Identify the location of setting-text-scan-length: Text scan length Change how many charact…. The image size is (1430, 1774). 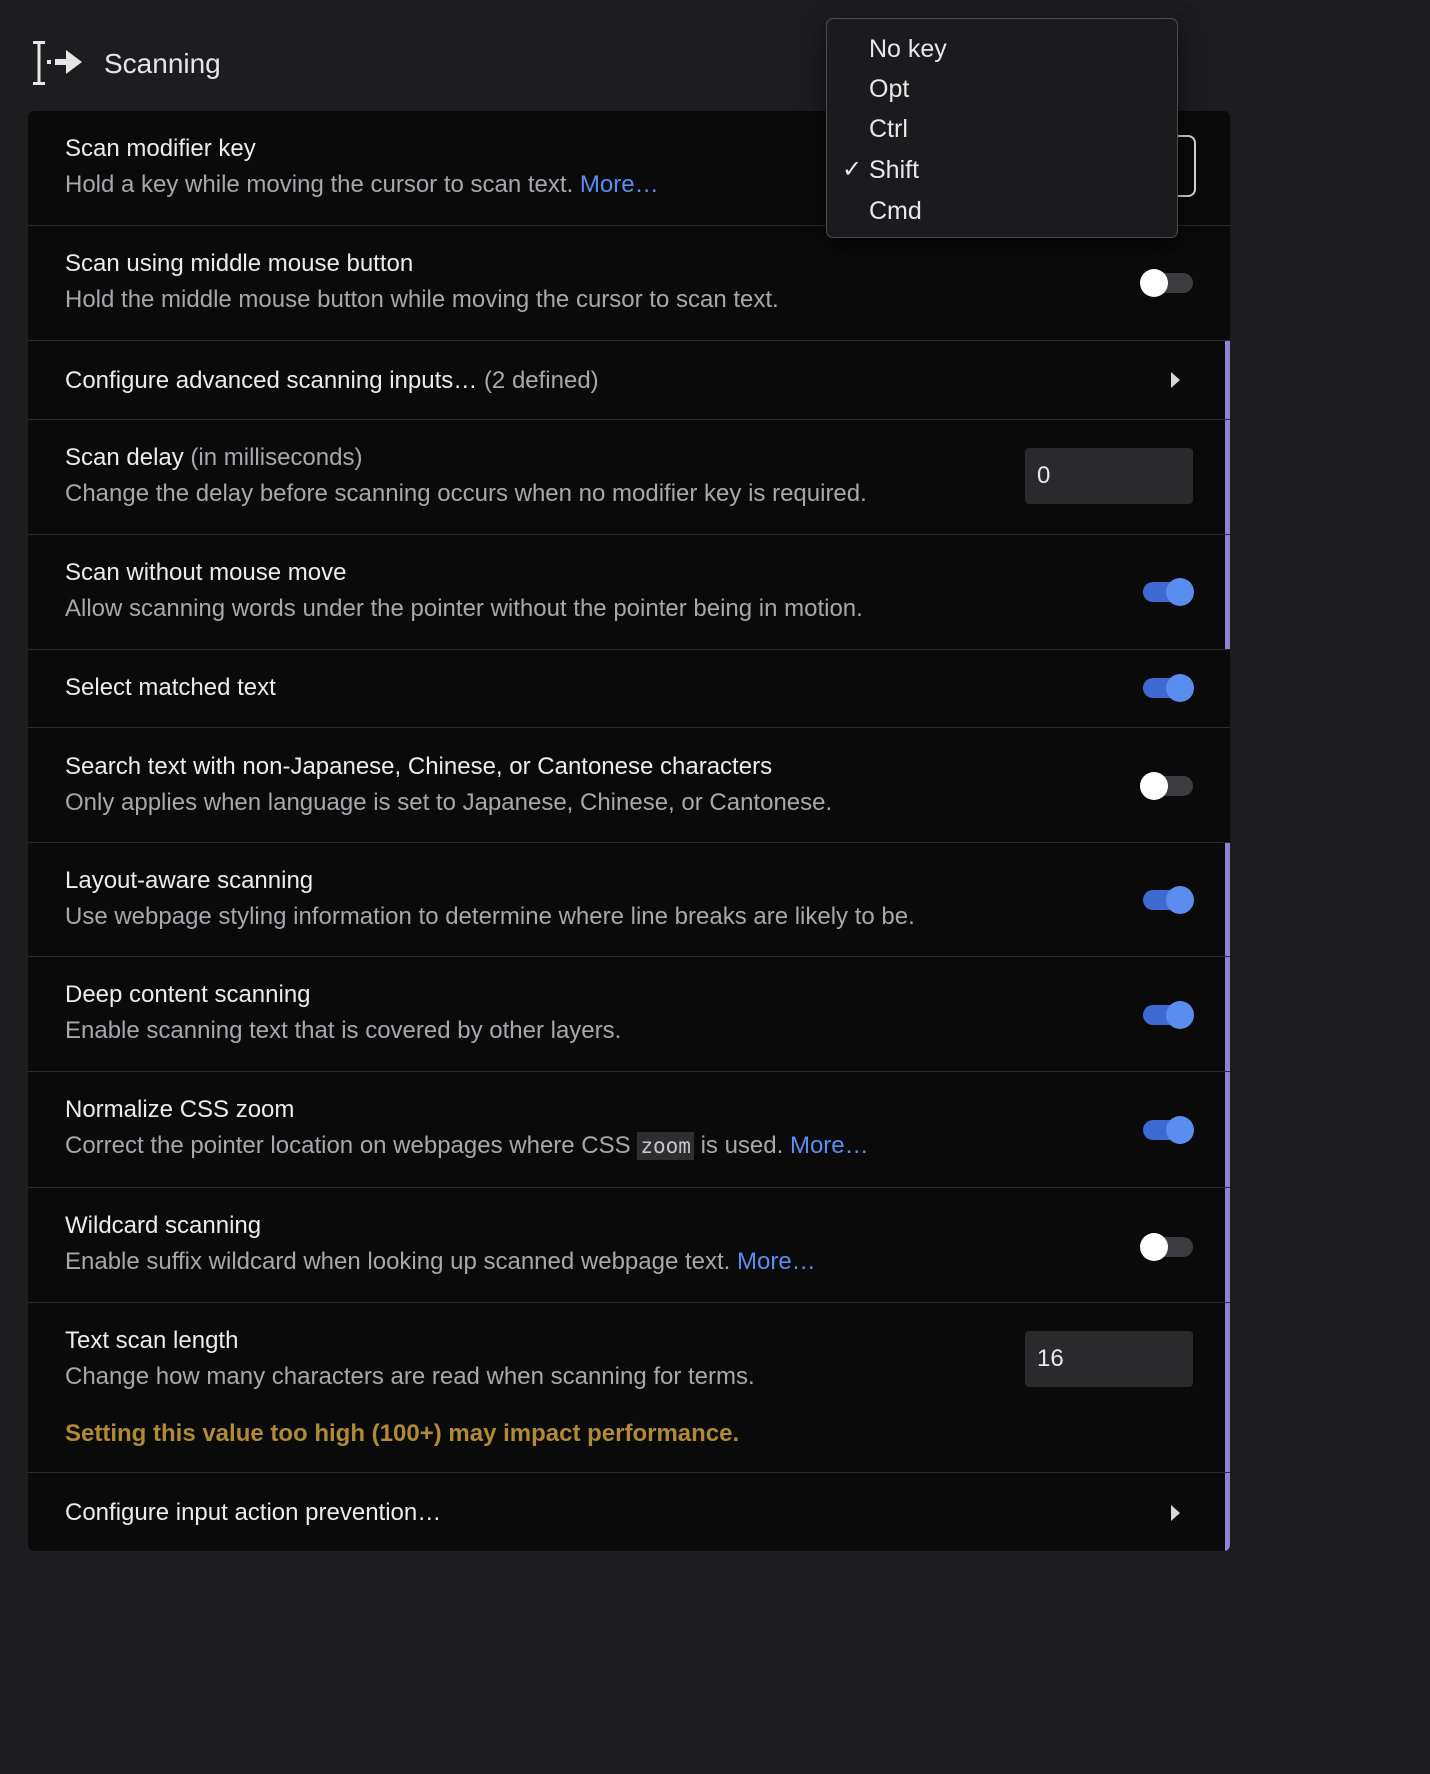
(629, 1387).